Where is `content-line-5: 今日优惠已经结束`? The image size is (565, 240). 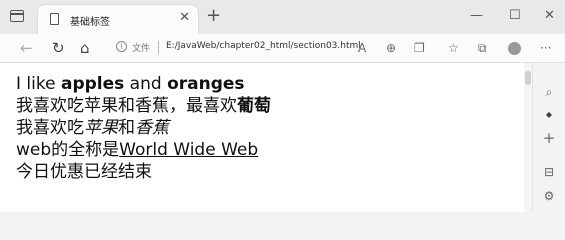 content-line-5: 今日优惠已经结束 is located at coordinates (143, 172).